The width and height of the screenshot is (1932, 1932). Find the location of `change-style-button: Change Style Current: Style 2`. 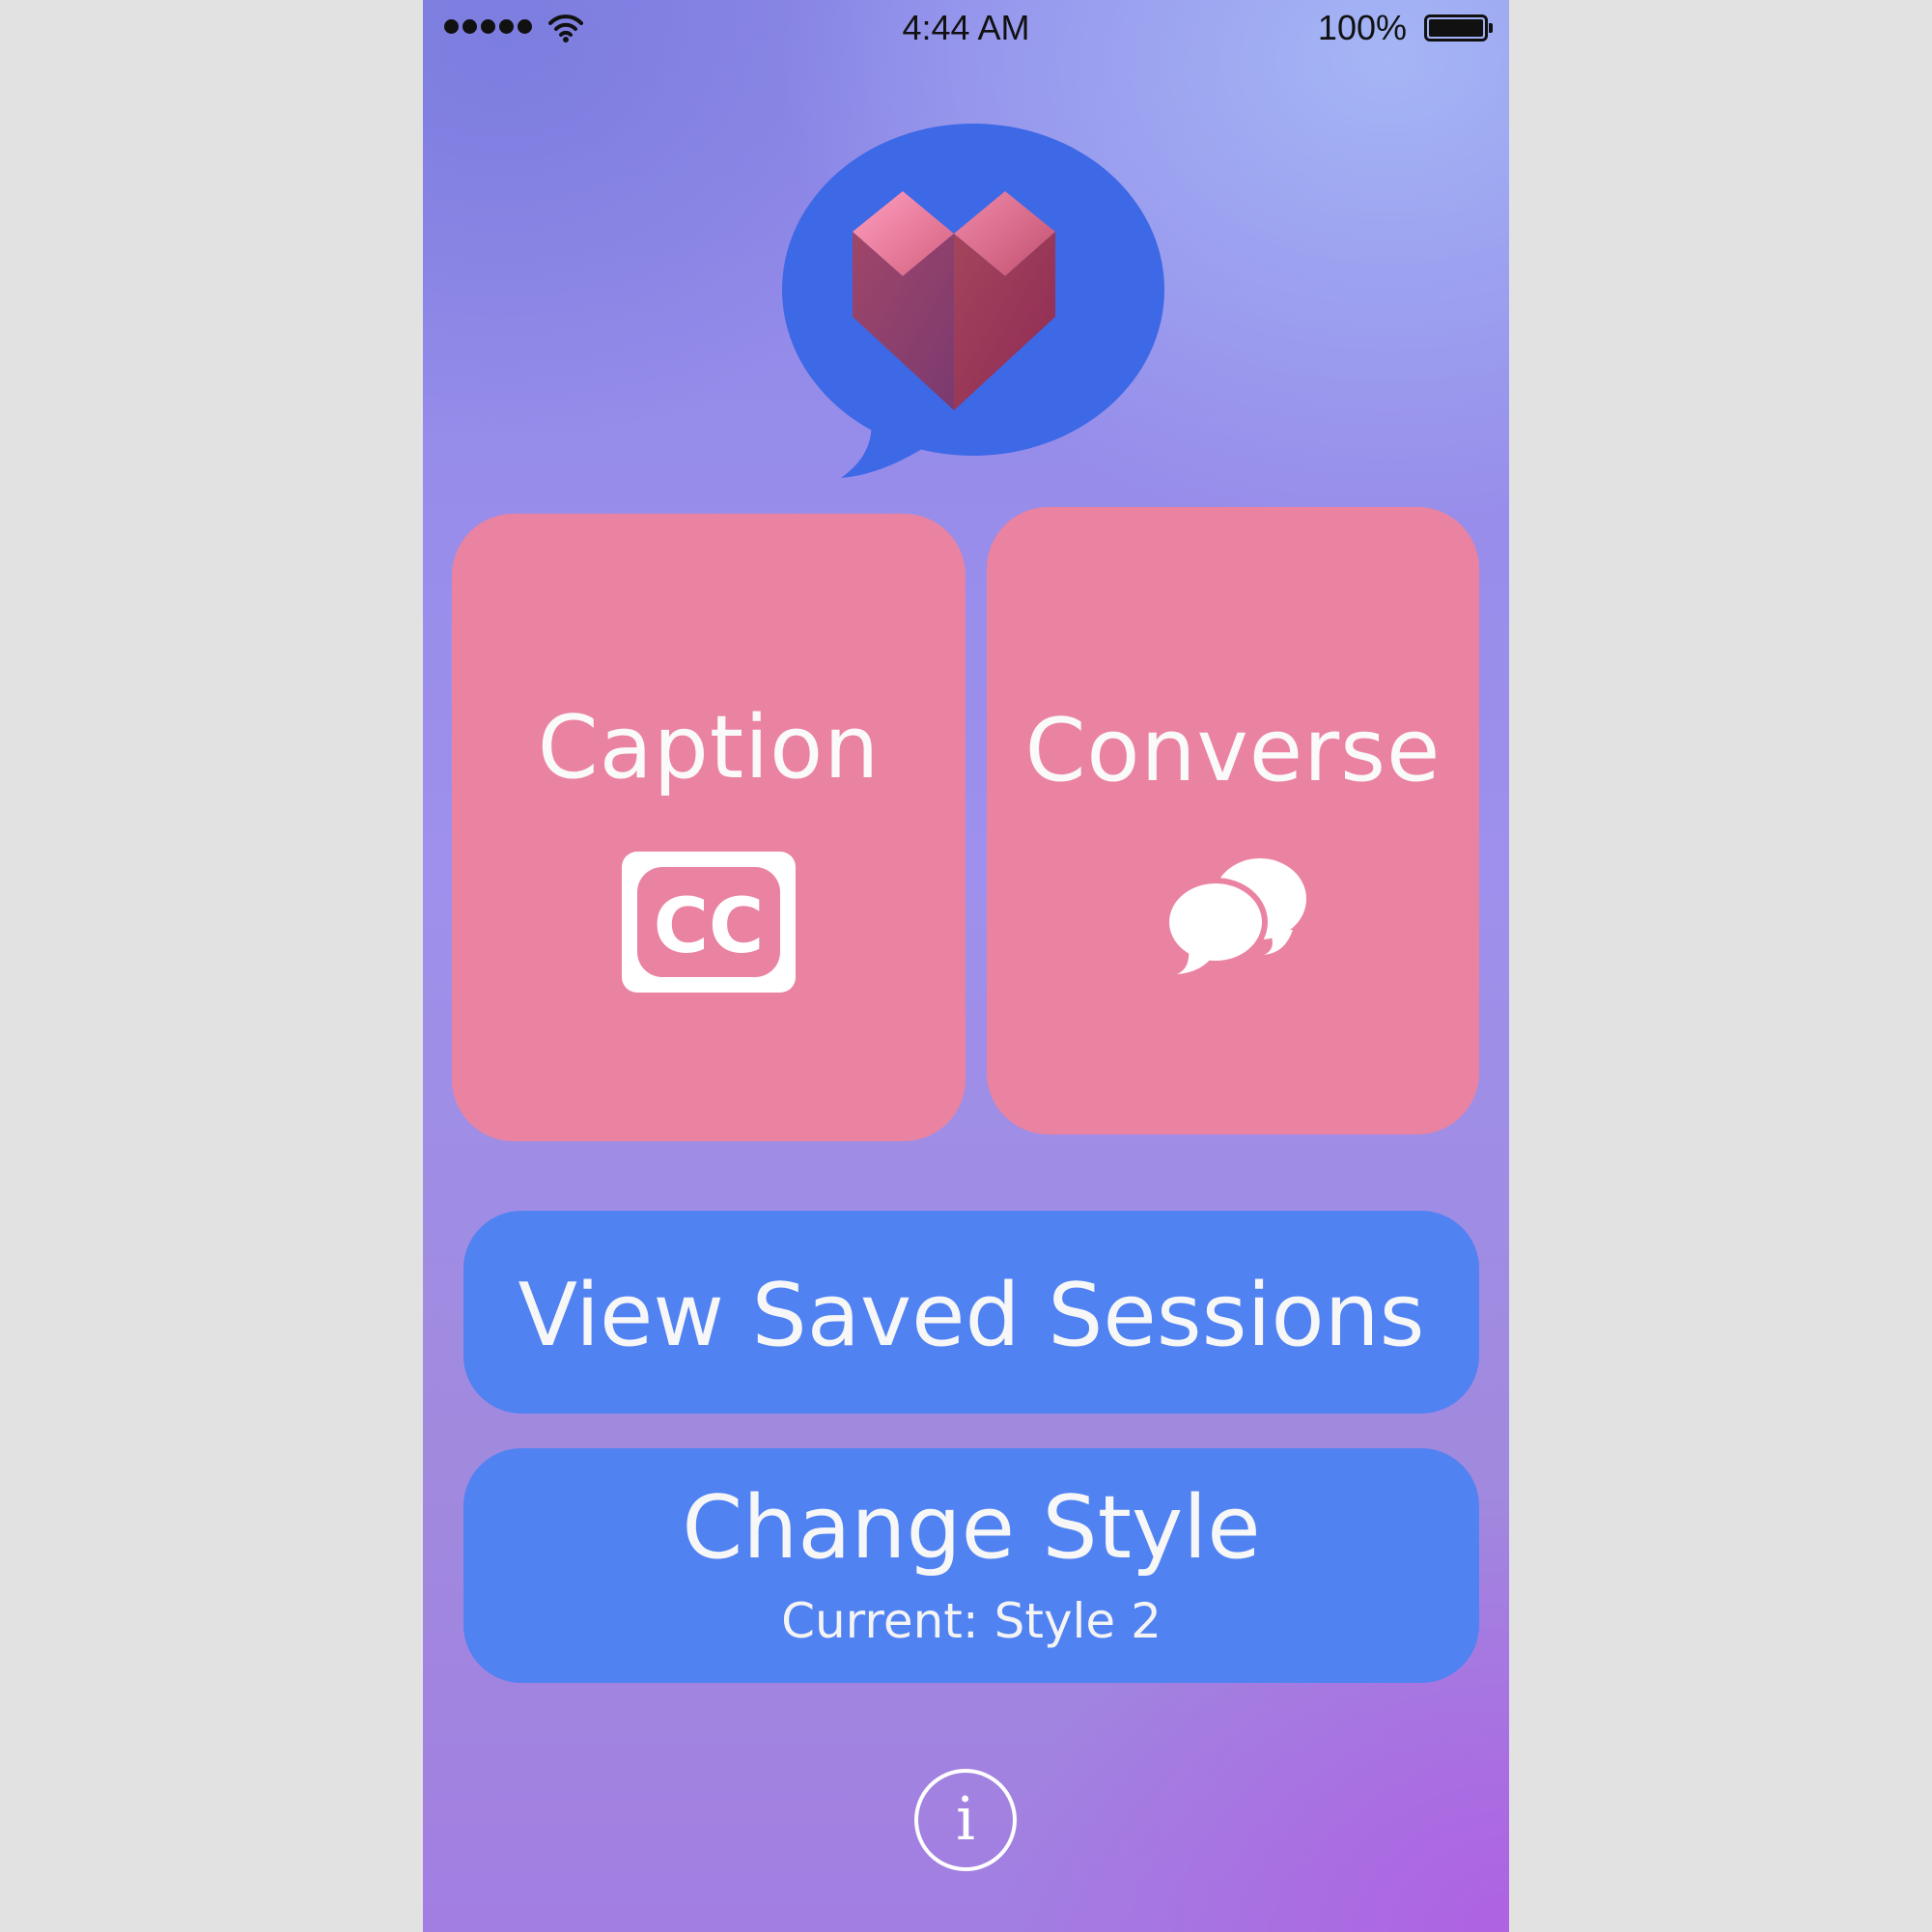

change-style-button: Change Style Current: Style 2 is located at coordinates (971, 1566).